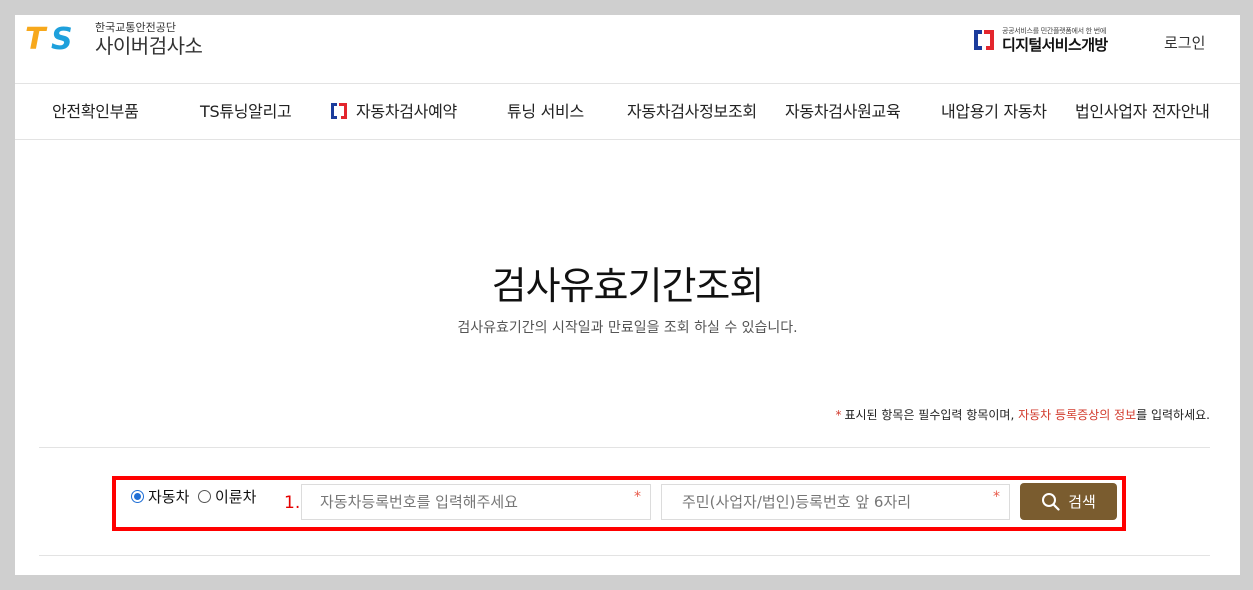  I want to click on radio-car: 자동차, so click(160, 496).